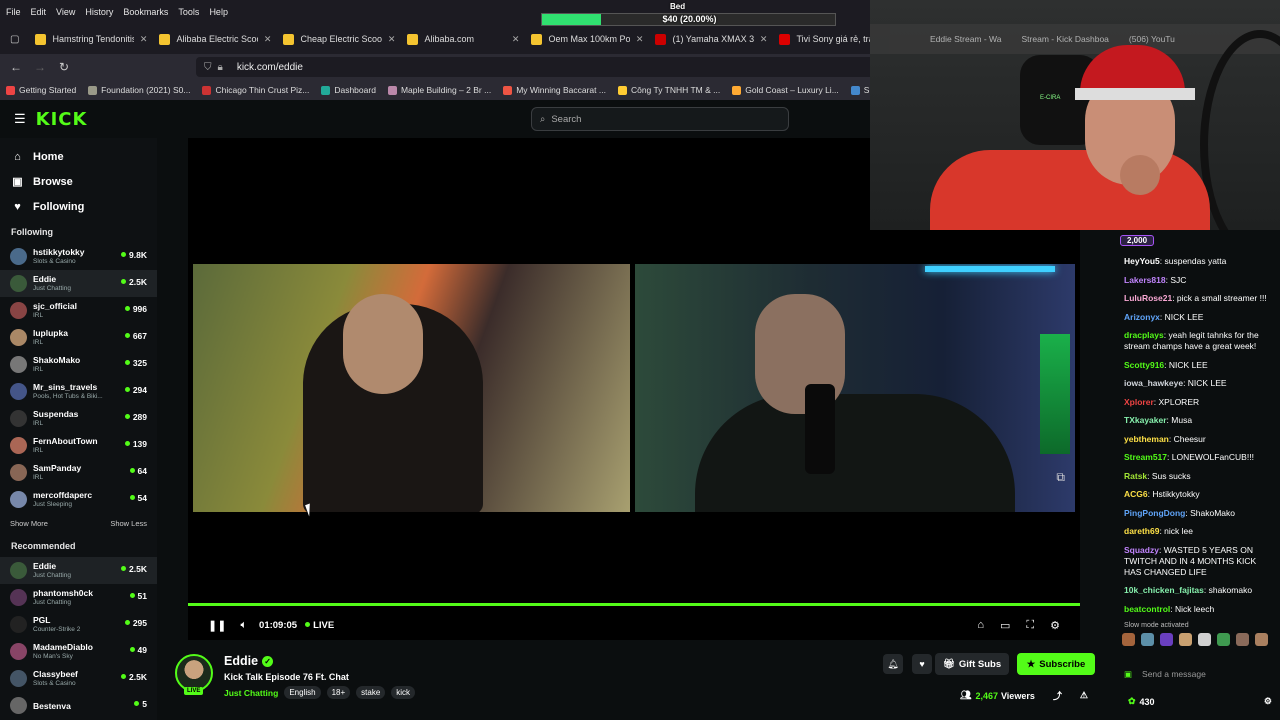 This screenshot has height=720, width=1280. Describe the element at coordinates (78, 705) in the screenshot. I see `channel-item: Bestenva 5` at that location.